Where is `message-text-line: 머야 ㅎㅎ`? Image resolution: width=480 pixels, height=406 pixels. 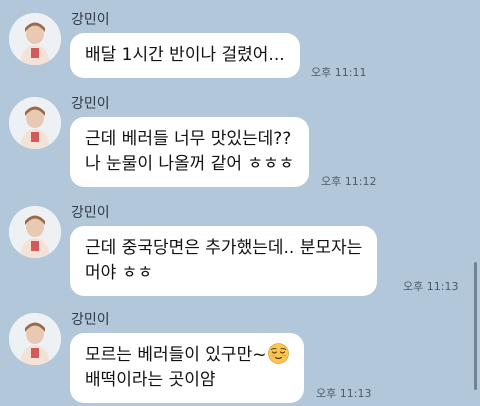
message-text-line: 머야 ㅎㅎ is located at coordinates (119, 273).